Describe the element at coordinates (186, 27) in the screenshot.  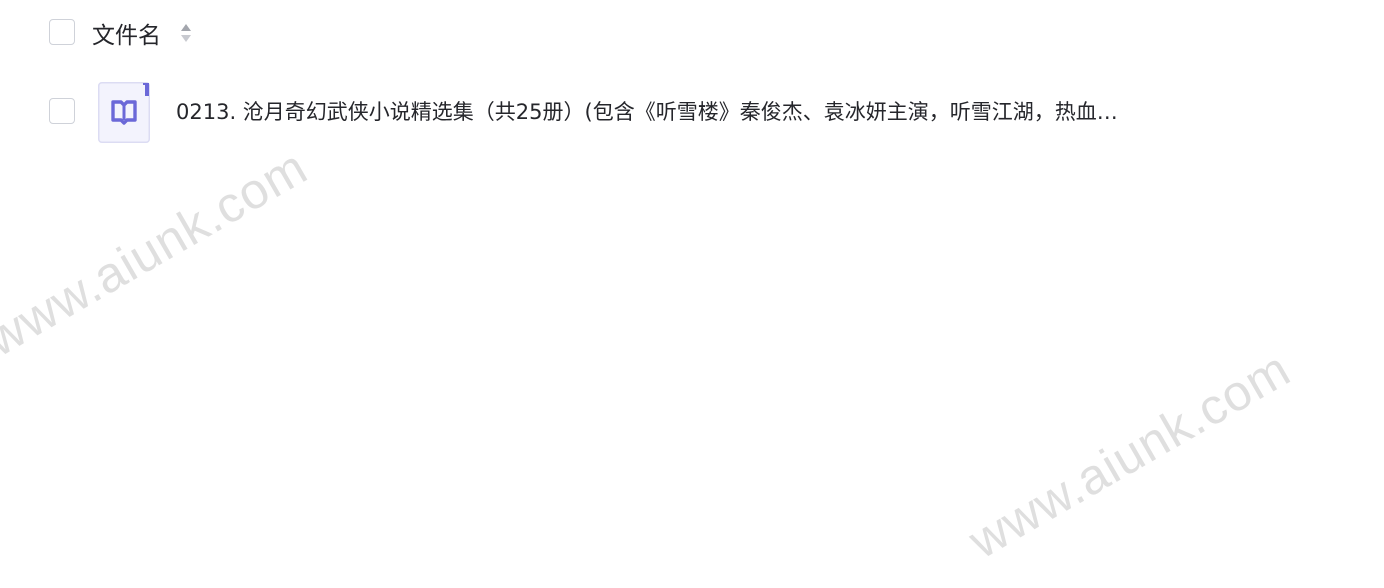
I see `sort-up-icon` at that location.